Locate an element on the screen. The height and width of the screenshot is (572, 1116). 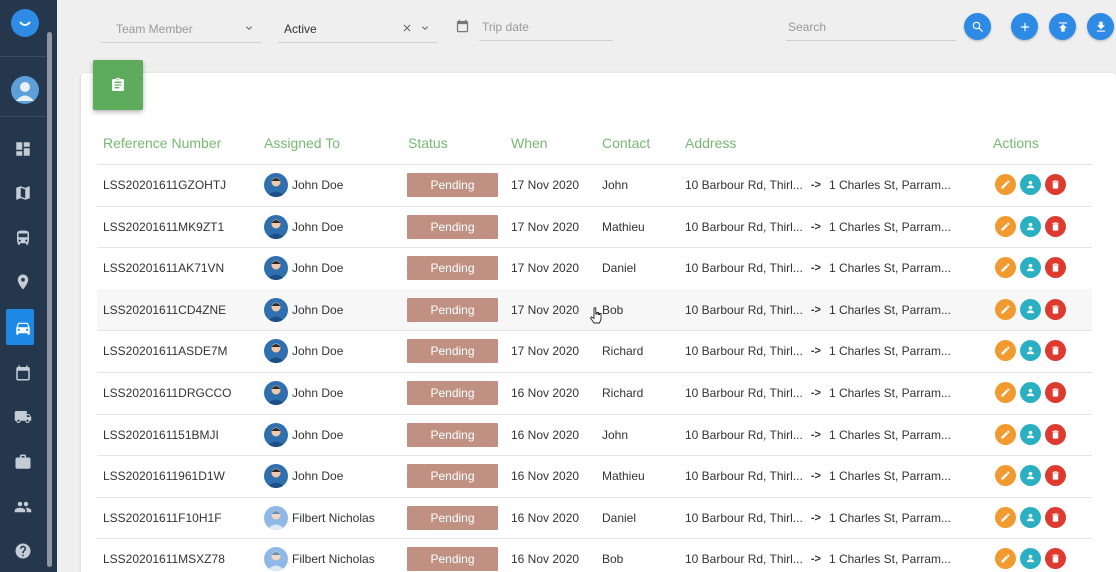
reference-number: LSS20201611MSXZ78 is located at coordinates (164, 558).